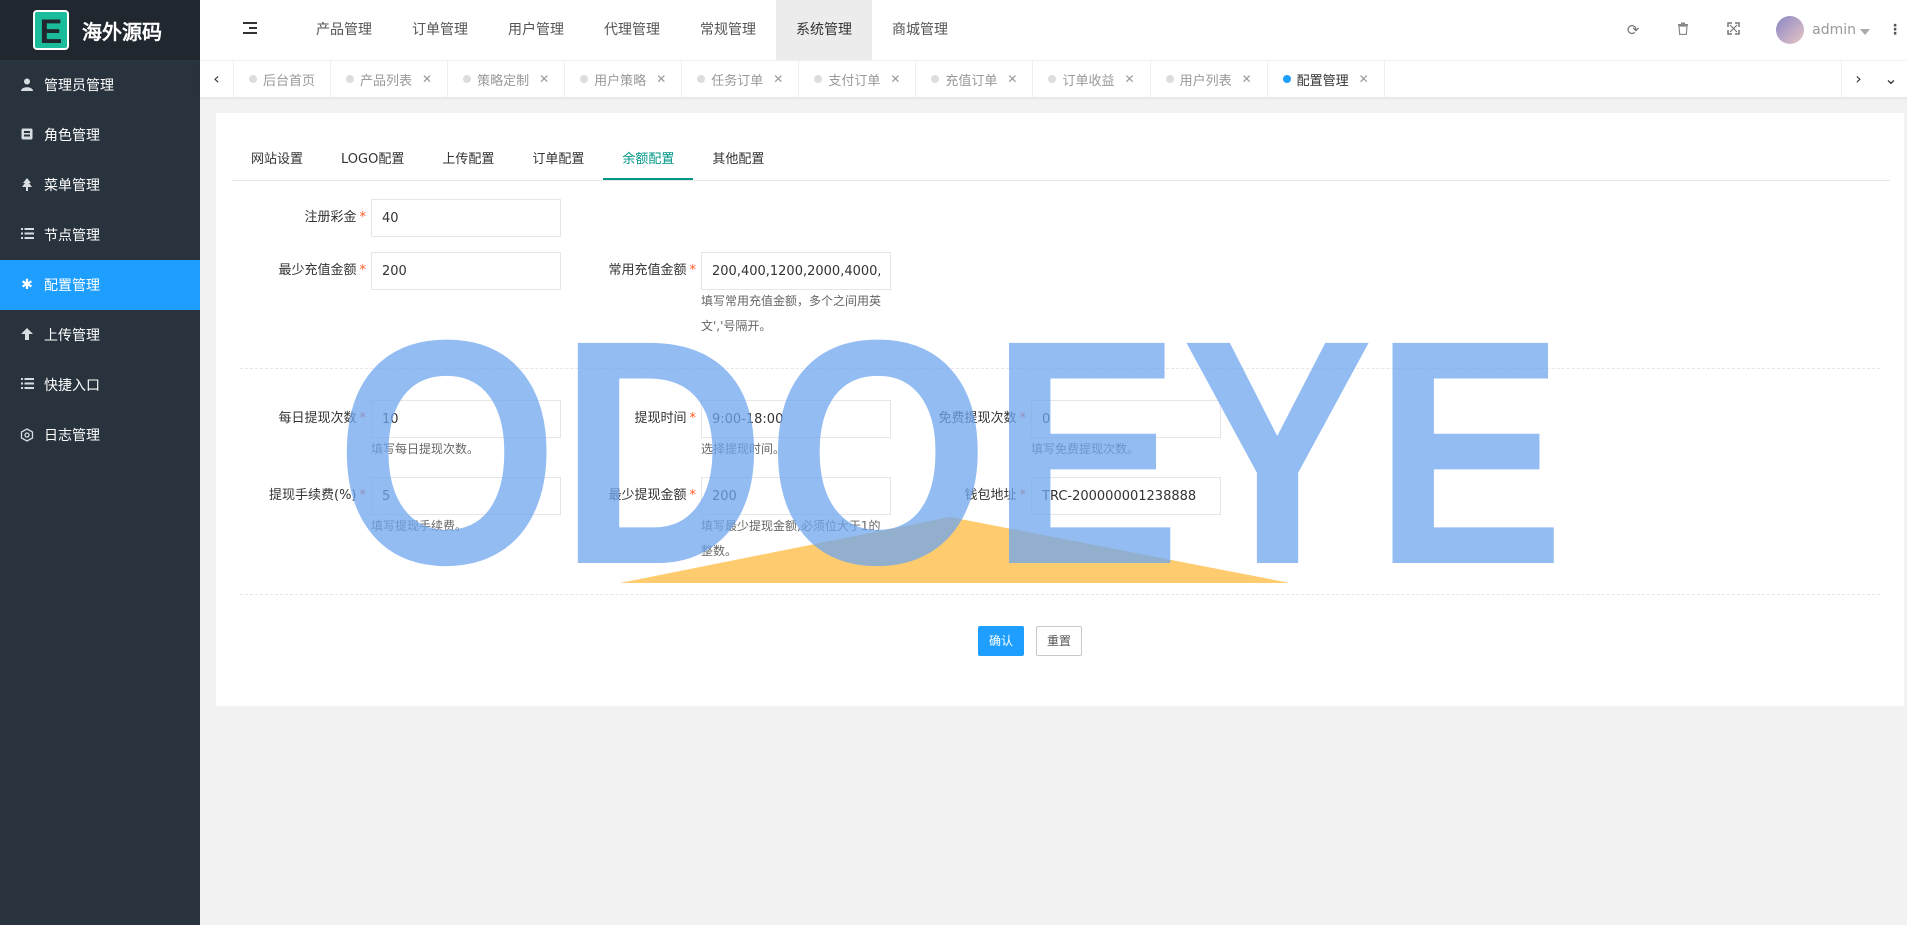 This screenshot has height=925, width=1907. Describe the element at coordinates (466, 271) in the screenshot. I see `min-recharge-input` at that location.